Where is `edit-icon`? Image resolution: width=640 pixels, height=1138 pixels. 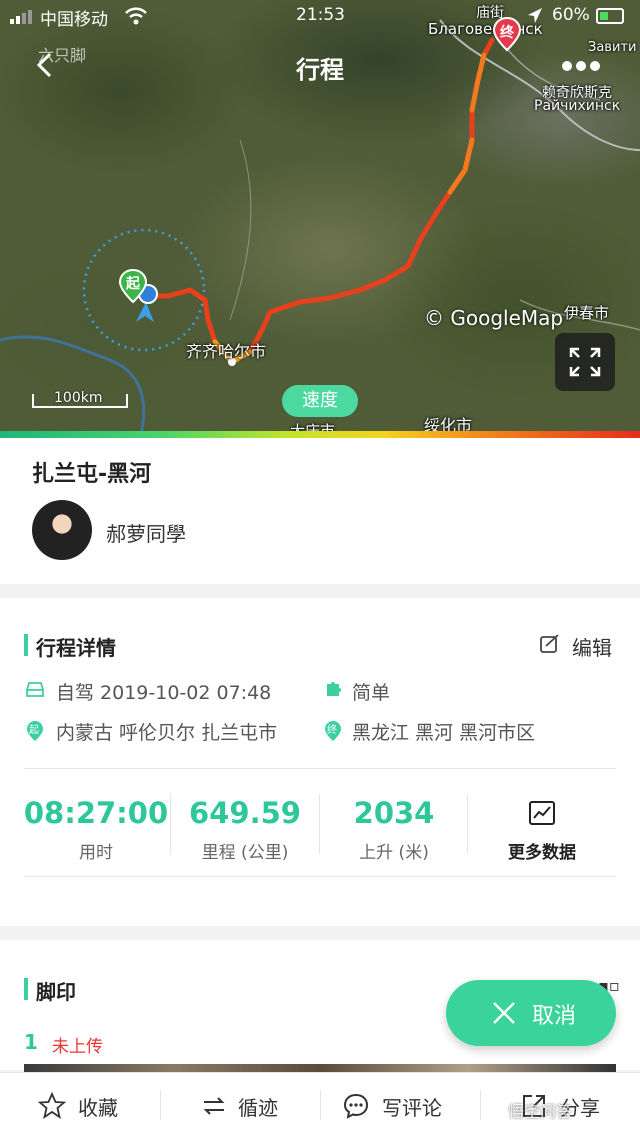 edit-icon is located at coordinates (550, 644).